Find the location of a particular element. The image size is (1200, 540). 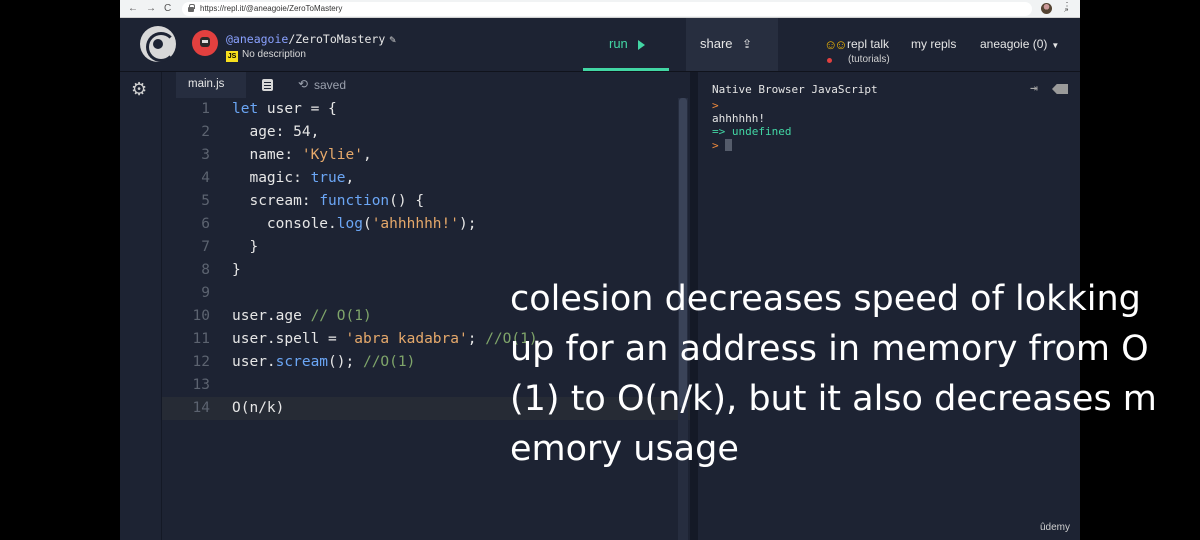

line-number: 12 is located at coordinates (201, 362).